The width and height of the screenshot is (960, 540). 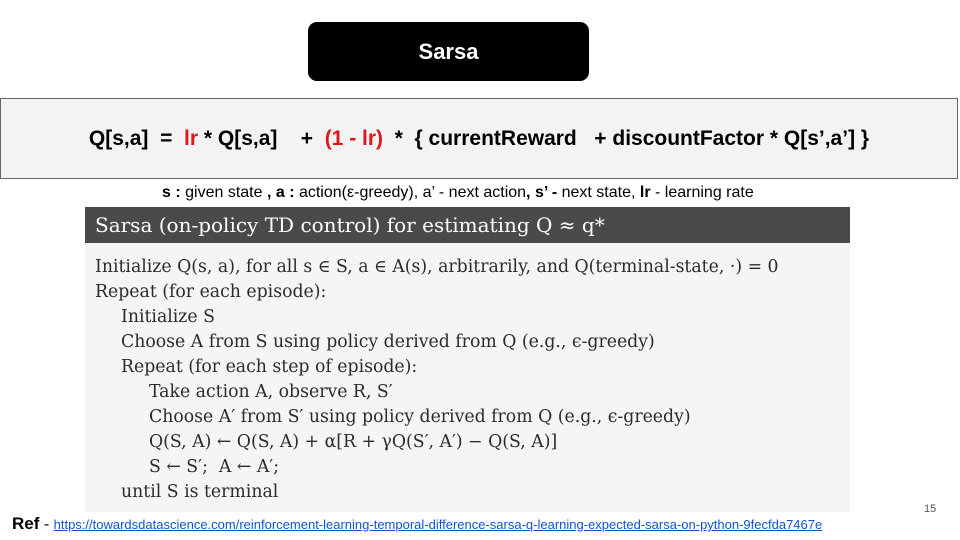 I want to click on formula-learning-rate: lr, so click(x=191, y=138).